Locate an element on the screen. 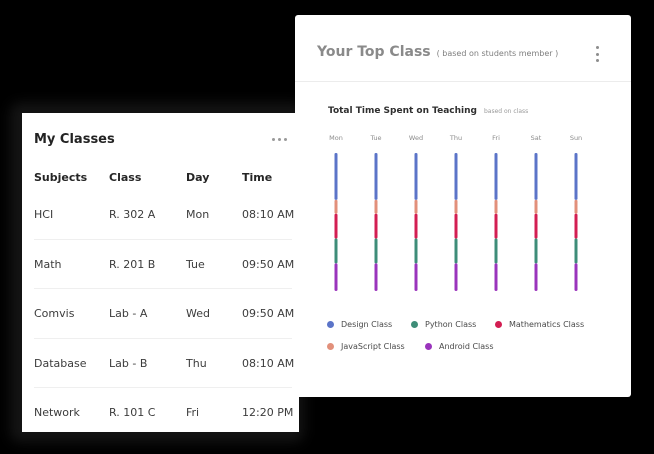  chart-title: Total Time Spent on Teaching is located at coordinates (402, 111).